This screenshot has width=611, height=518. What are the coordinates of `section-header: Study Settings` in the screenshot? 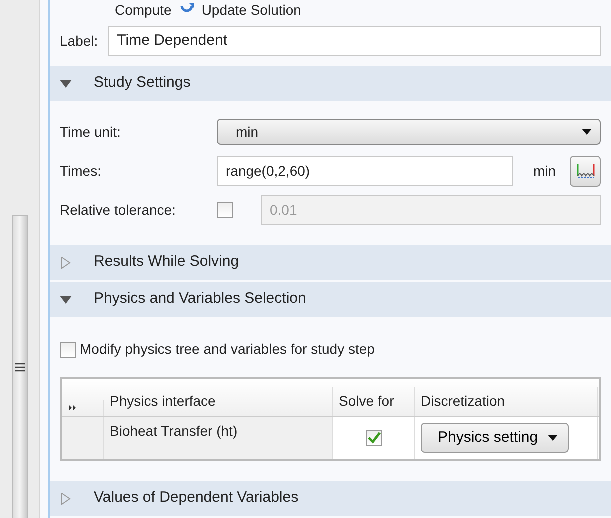 It's located at (330, 83).